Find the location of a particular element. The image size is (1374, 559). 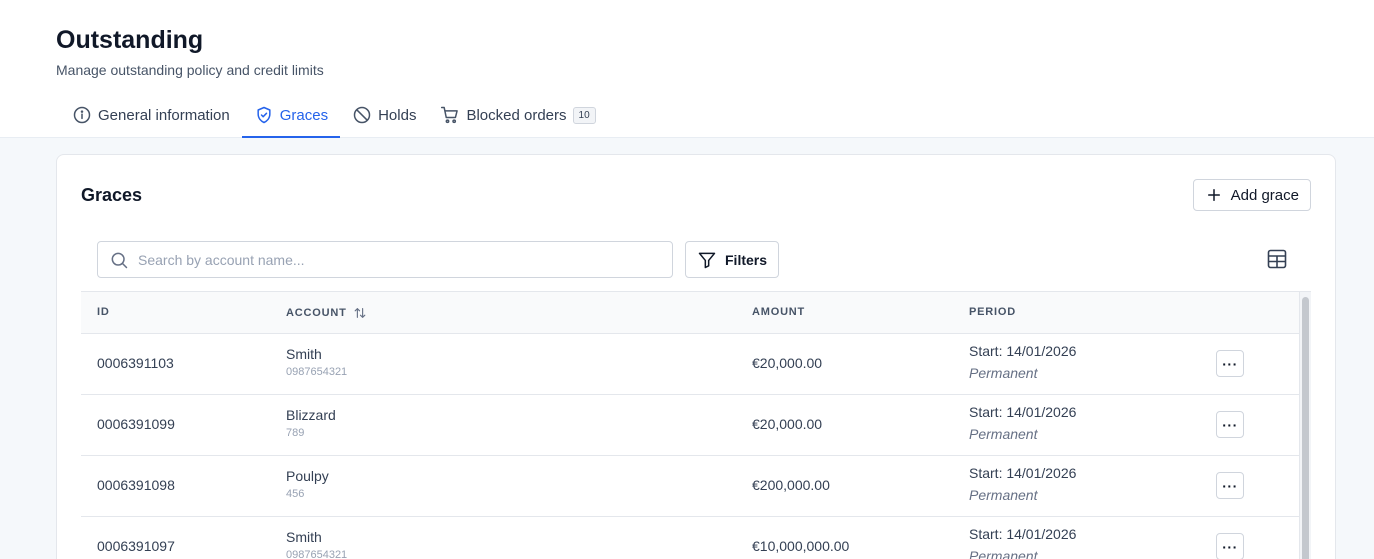

tab-label: General information is located at coordinates (164, 115).